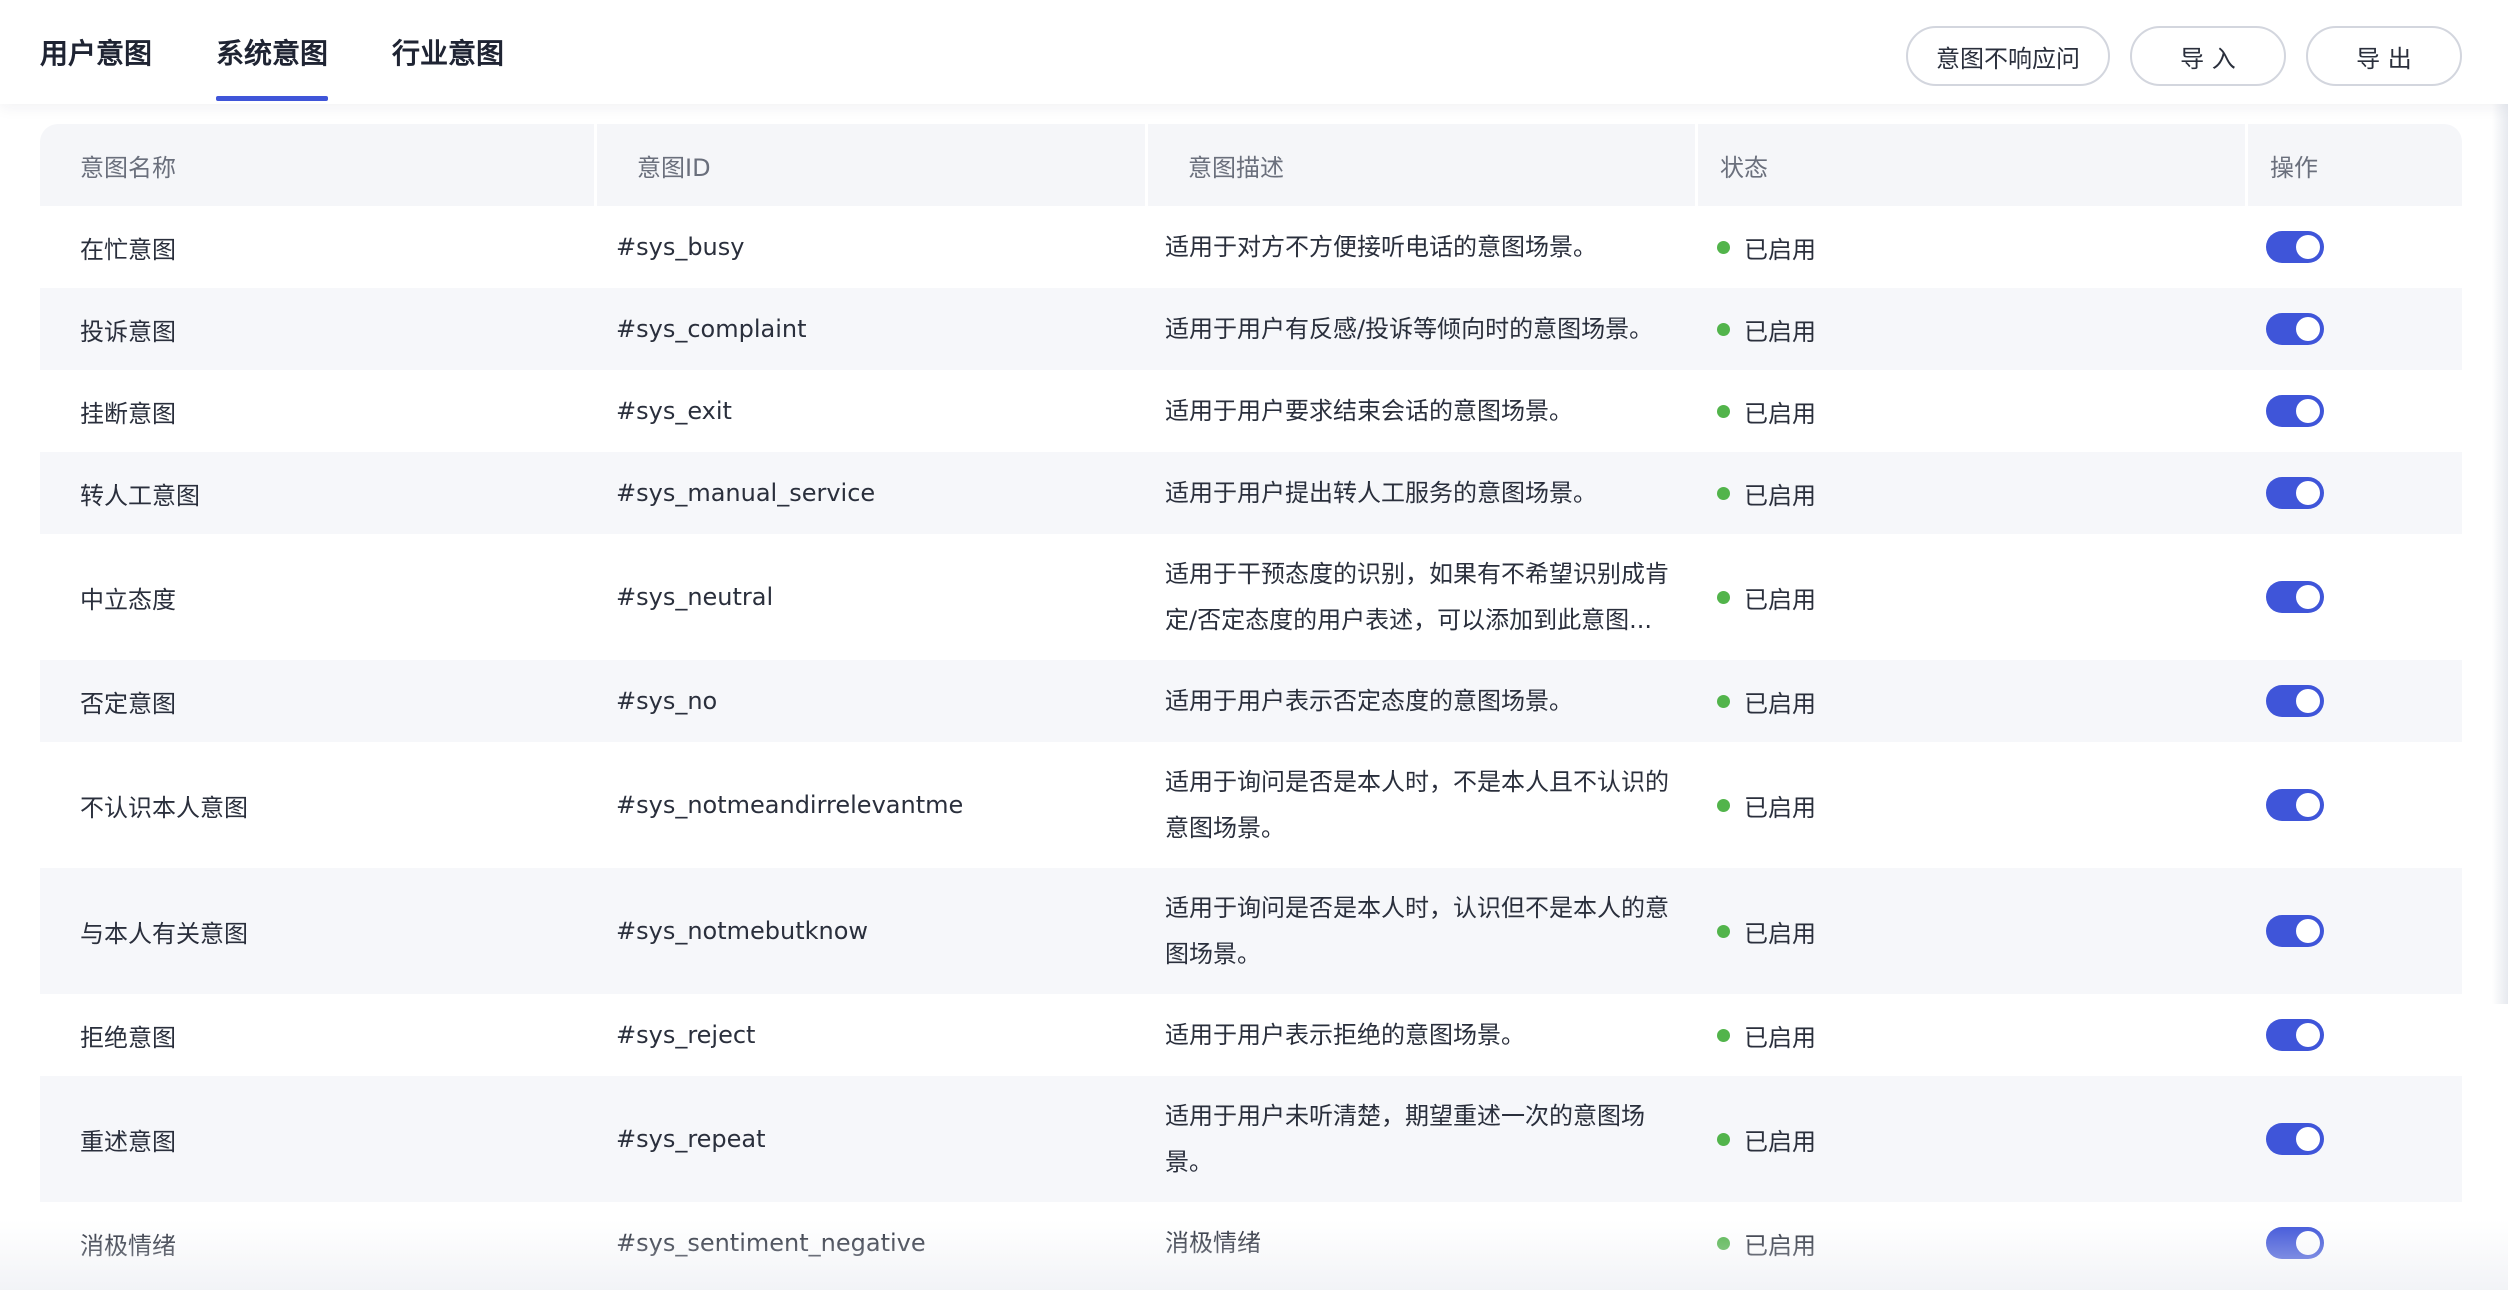  What do you see at coordinates (1254, 52) in the screenshot?
I see `top-bar: 用户意图 系统意图 行业意图 意图不响应问 导 入 导 出` at bounding box center [1254, 52].